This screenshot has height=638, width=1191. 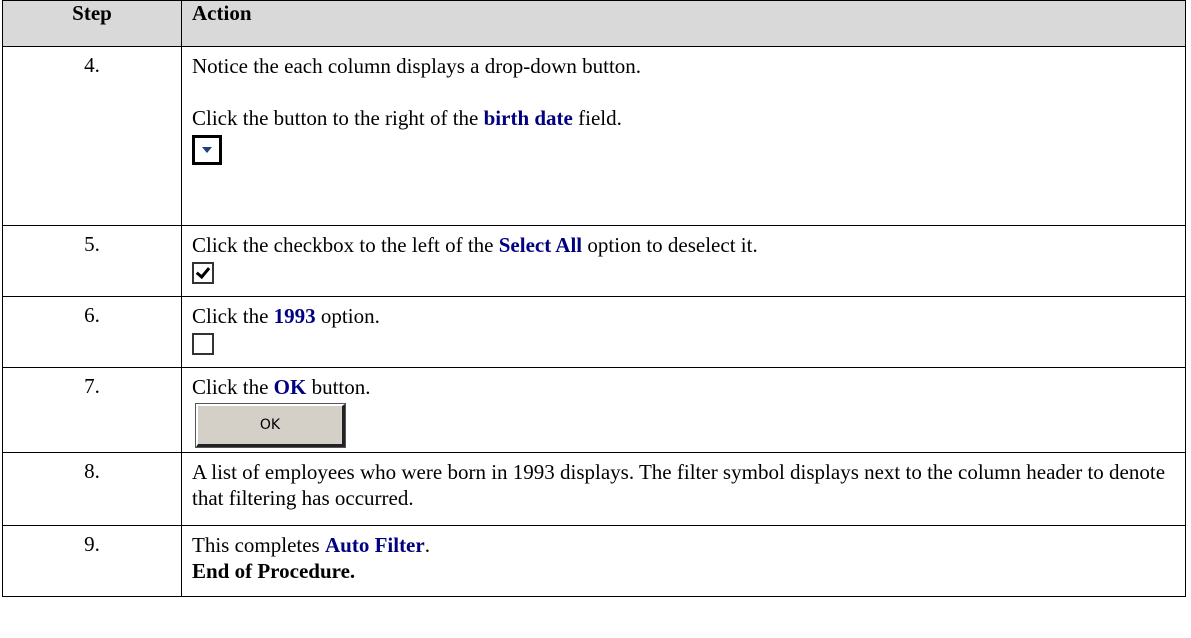 What do you see at coordinates (92, 489) in the screenshot?
I see `step-number: 8.` at bounding box center [92, 489].